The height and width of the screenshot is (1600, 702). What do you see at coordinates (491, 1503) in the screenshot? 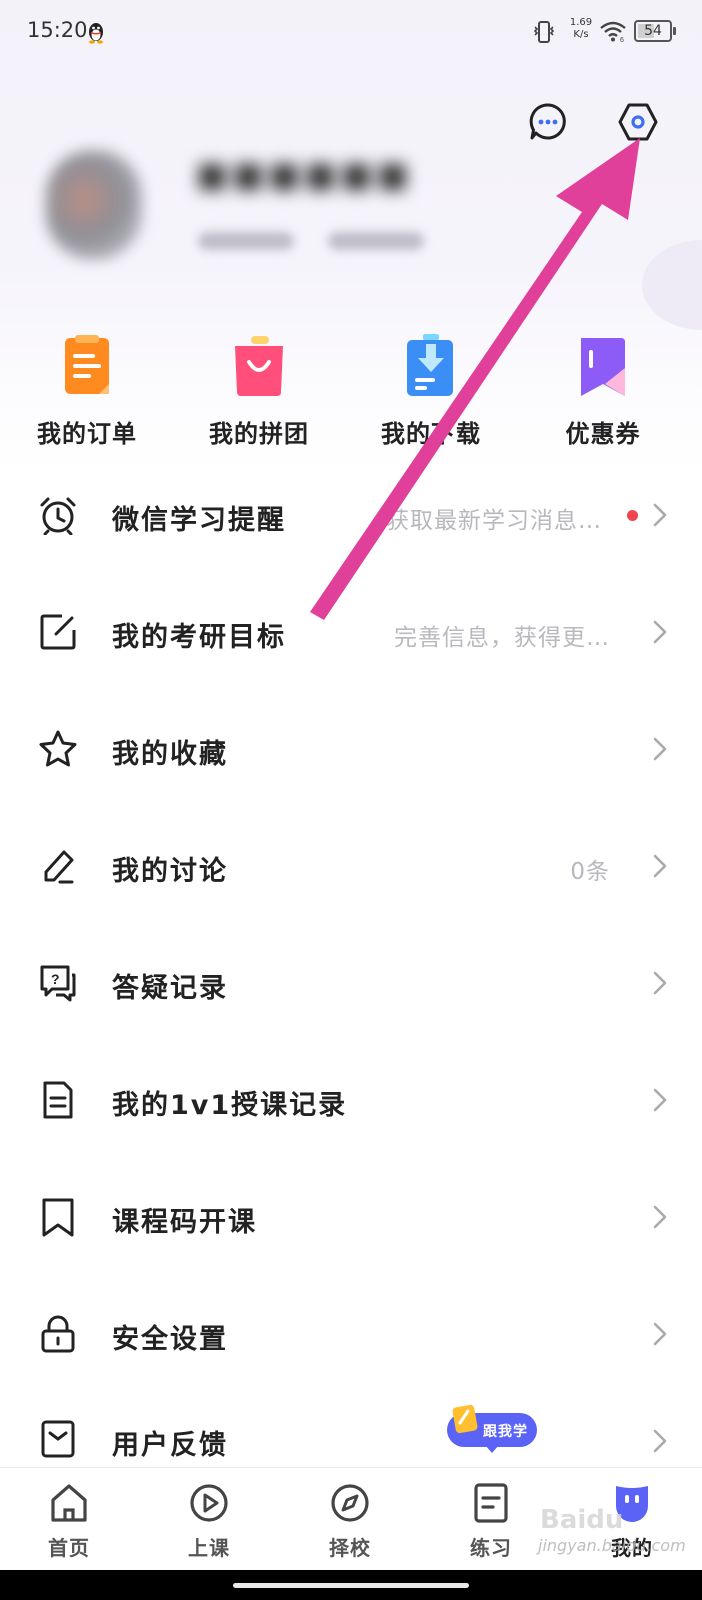
I see `practice-icon` at bounding box center [491, 1503].